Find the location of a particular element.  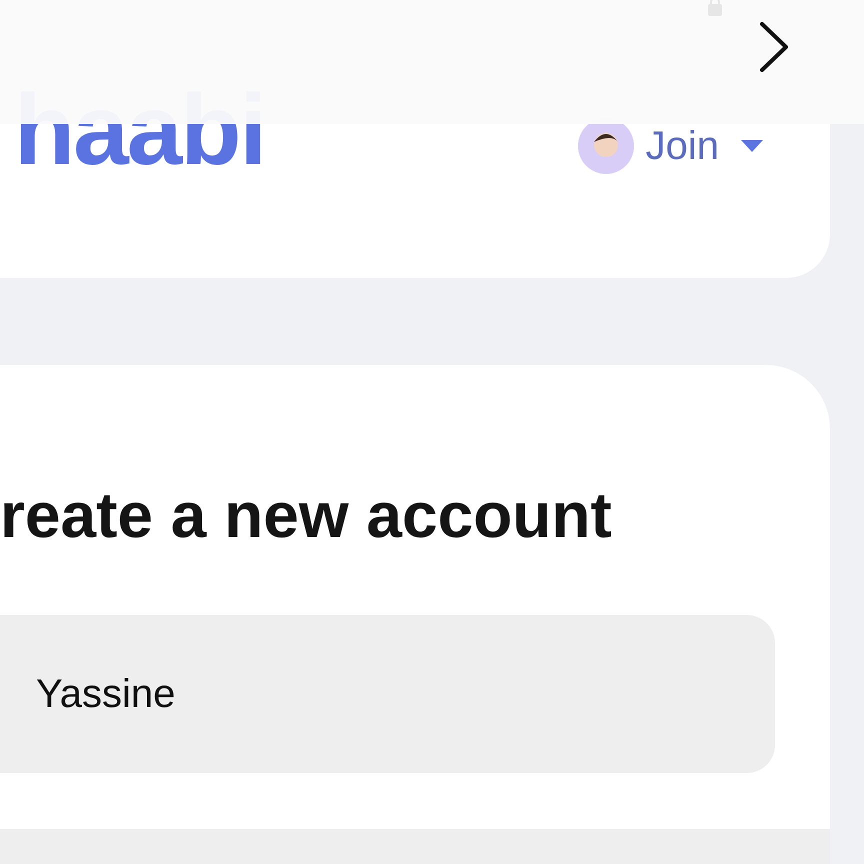

logo: haabi is located at coordinates (139, 130).